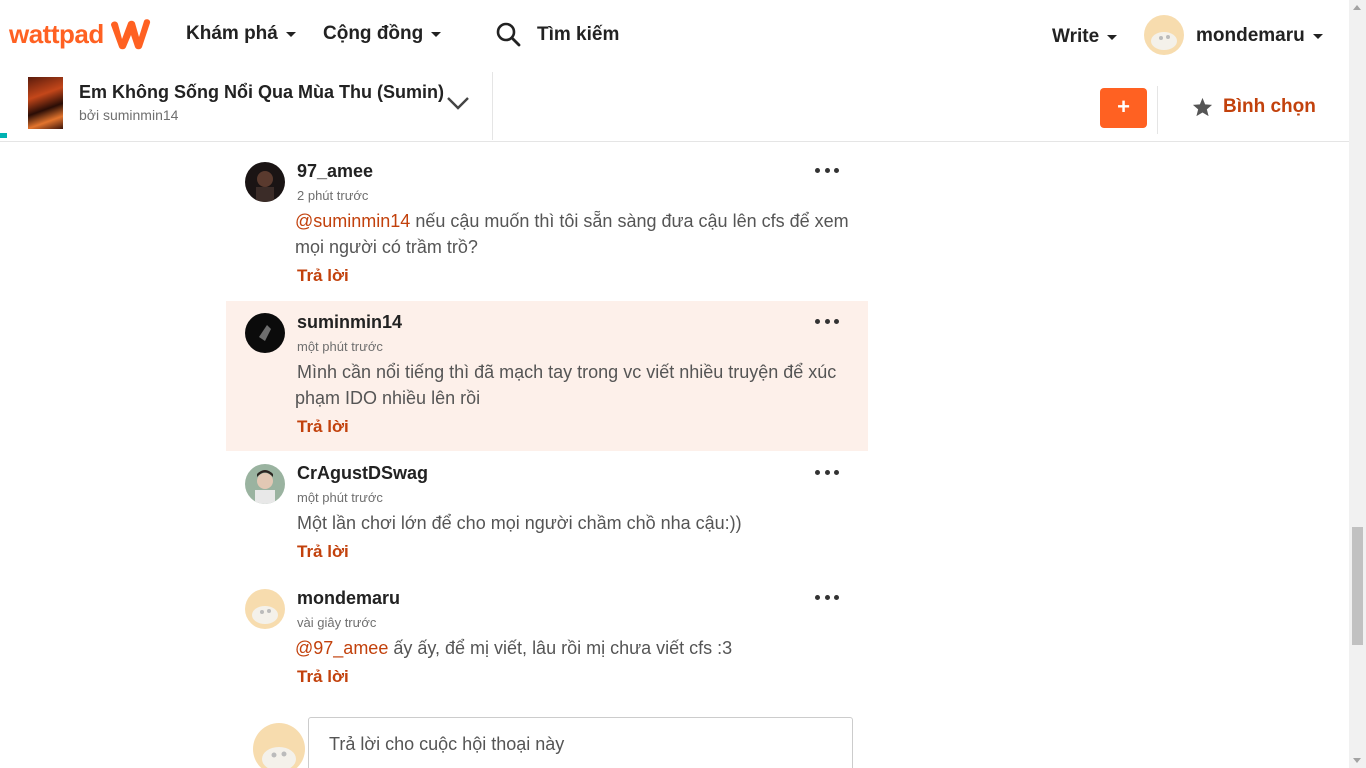 The width and height of the screenshot is (1366, 768). I want to click on current-user-avatar, so click(279, 745).